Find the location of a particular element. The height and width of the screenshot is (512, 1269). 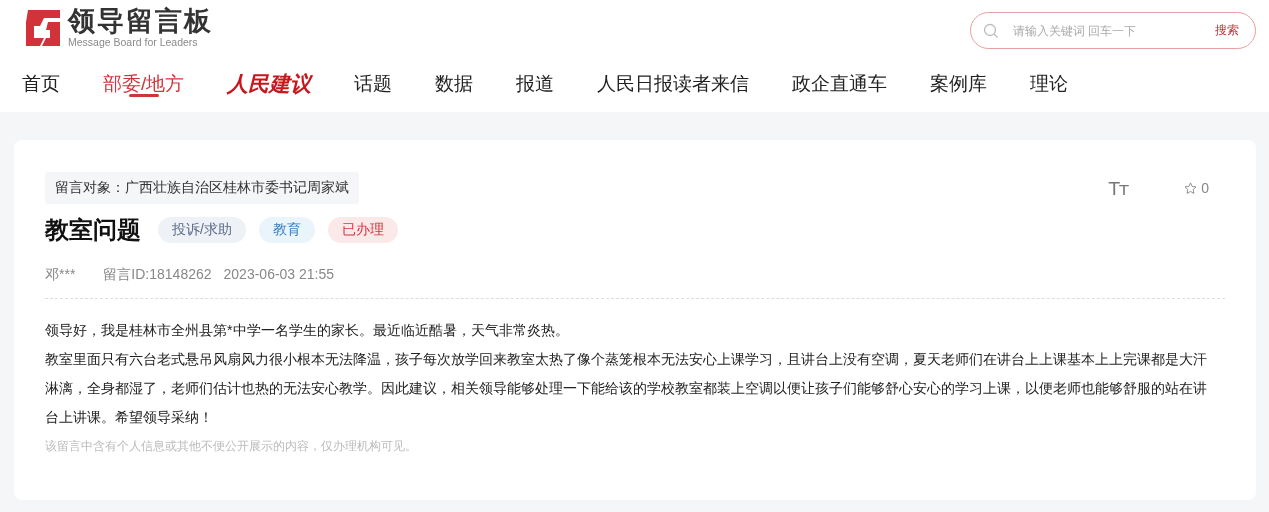

nav-tab: 数据 is located at coordinates (454, 76).